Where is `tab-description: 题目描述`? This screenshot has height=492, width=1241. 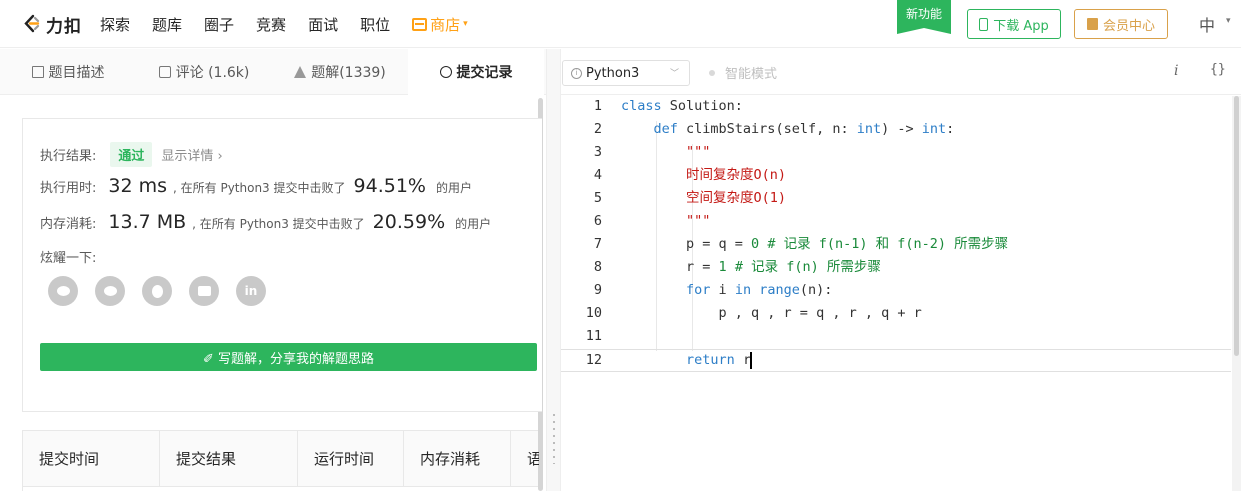
tab-description: 题目描述 is located at coordinates (68, 72).